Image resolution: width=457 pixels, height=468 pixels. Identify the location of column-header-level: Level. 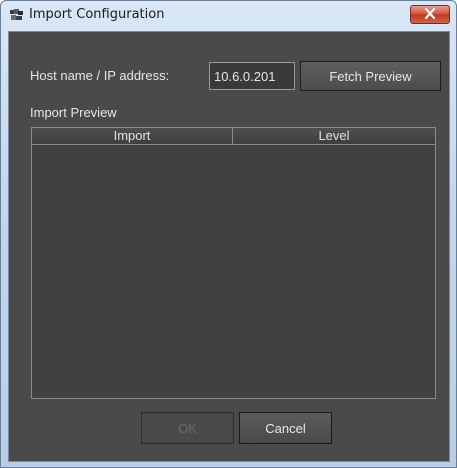
(334, 136).